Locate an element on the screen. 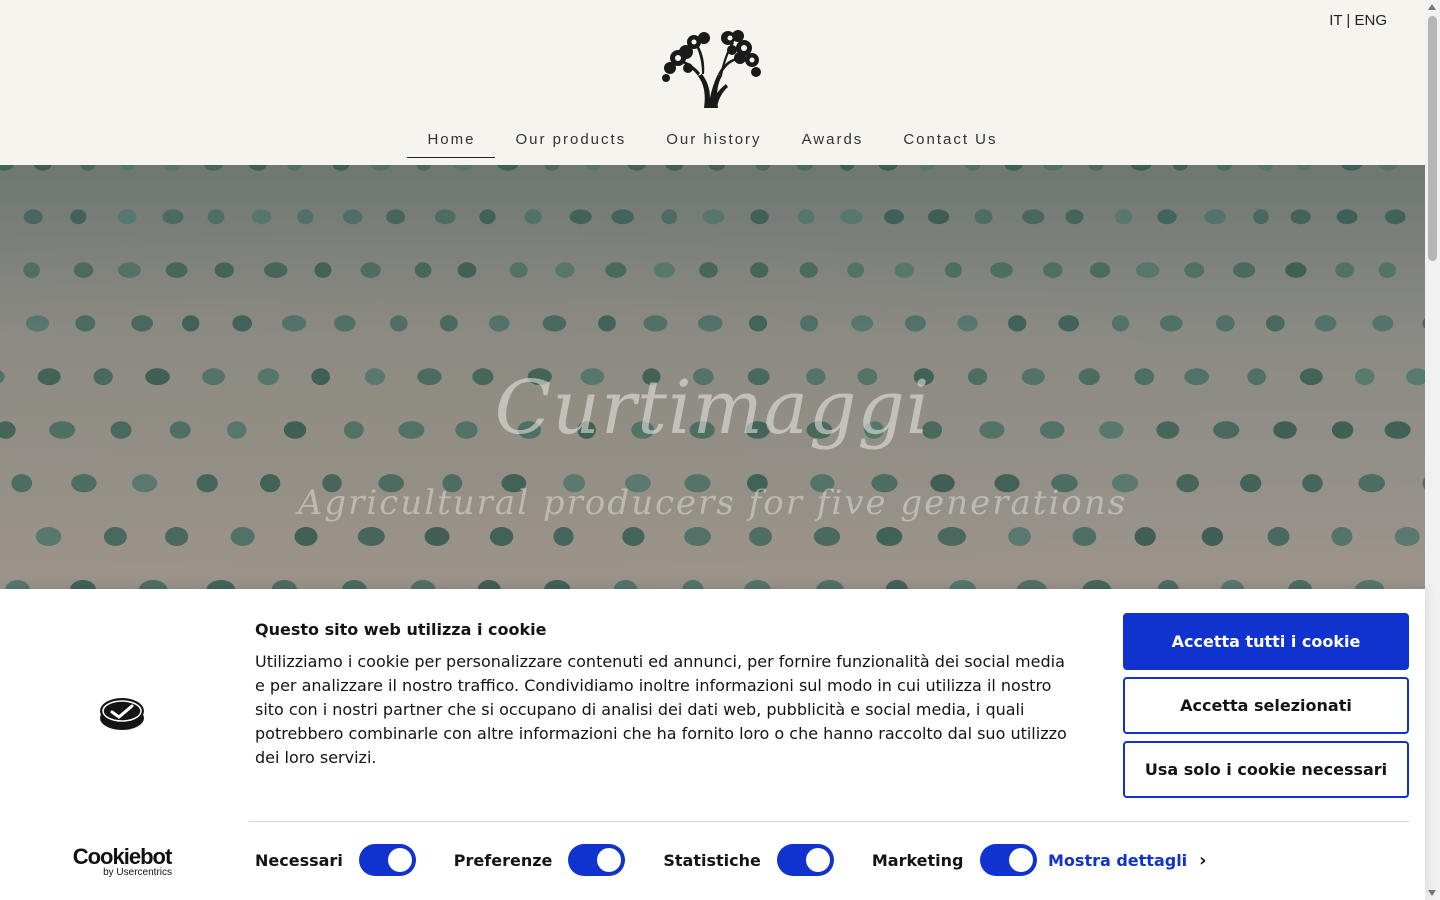 The height and width of the screenshot is (900, 1440). toggle-preferenze: Preferenze is located at coordinates (540, 860).